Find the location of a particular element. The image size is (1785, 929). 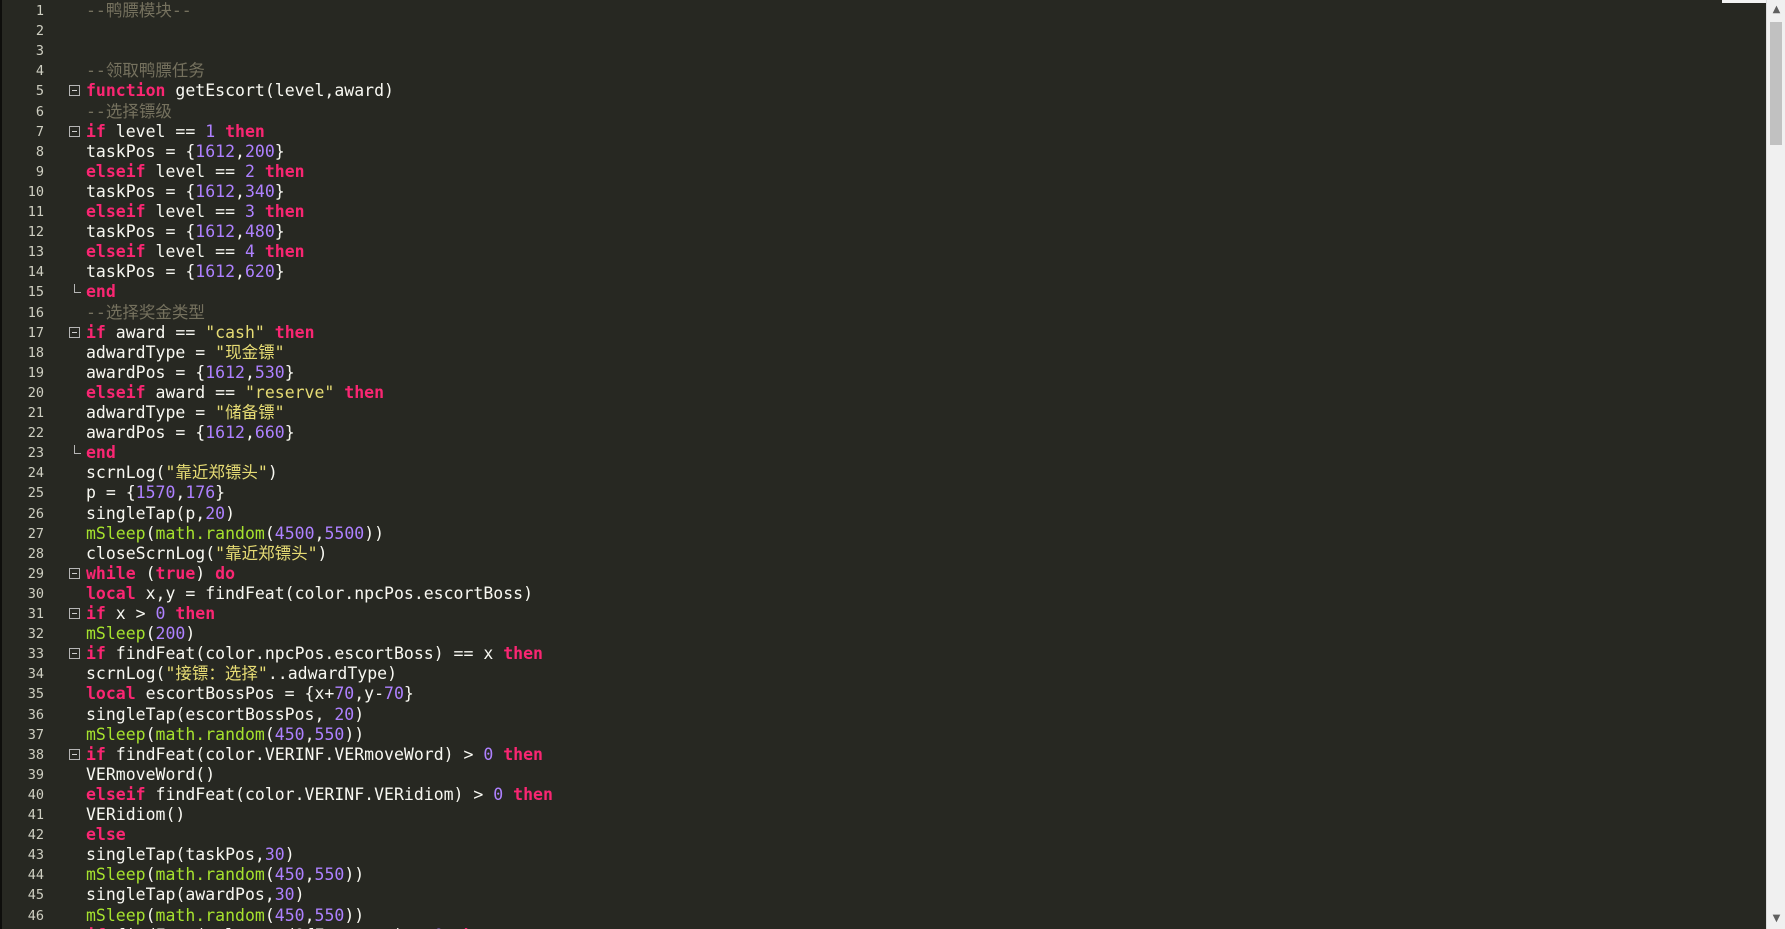

code-line: --鸭膘模块-- is located at coordinates (139, 11).